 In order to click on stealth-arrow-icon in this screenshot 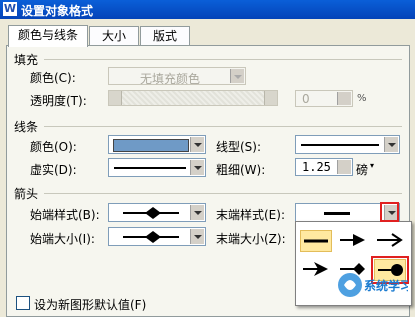, I will do `click(315, 269)`.